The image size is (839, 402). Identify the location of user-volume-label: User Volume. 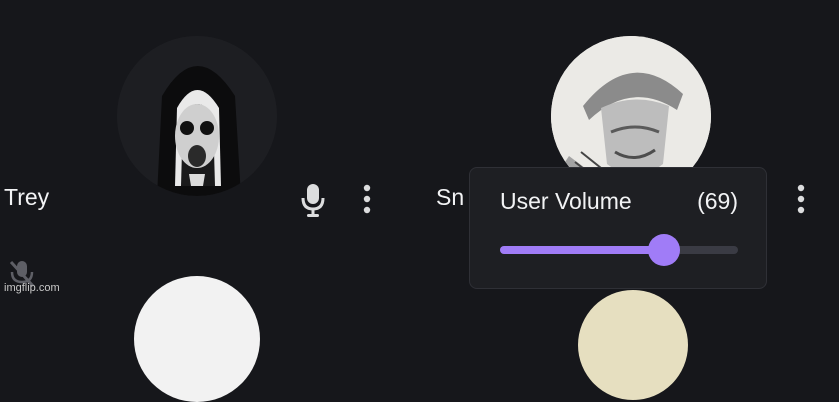
(566, 201).